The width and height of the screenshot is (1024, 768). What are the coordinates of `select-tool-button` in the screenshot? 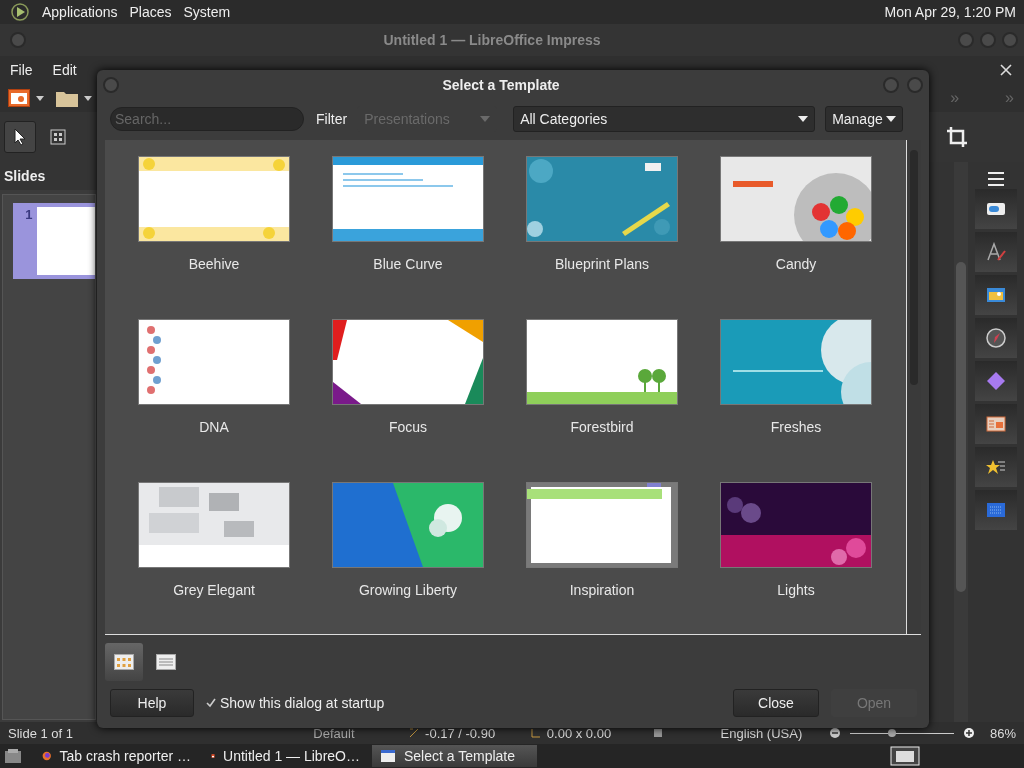 It's located at (20, 137).